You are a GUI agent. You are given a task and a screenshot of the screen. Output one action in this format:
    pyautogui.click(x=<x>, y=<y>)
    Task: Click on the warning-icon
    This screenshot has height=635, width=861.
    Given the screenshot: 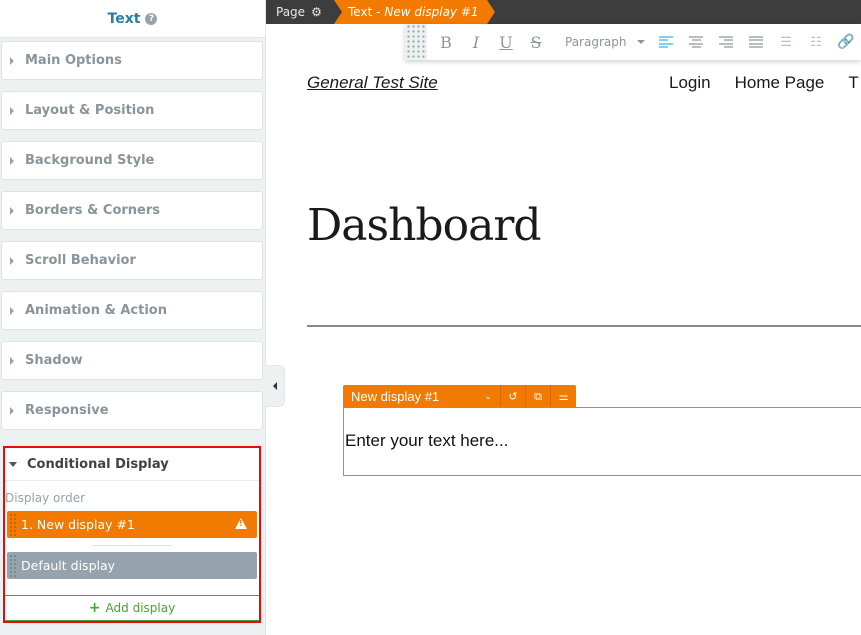 What is the action you would take?
    pyautogui.click(x=241, y=523)
    